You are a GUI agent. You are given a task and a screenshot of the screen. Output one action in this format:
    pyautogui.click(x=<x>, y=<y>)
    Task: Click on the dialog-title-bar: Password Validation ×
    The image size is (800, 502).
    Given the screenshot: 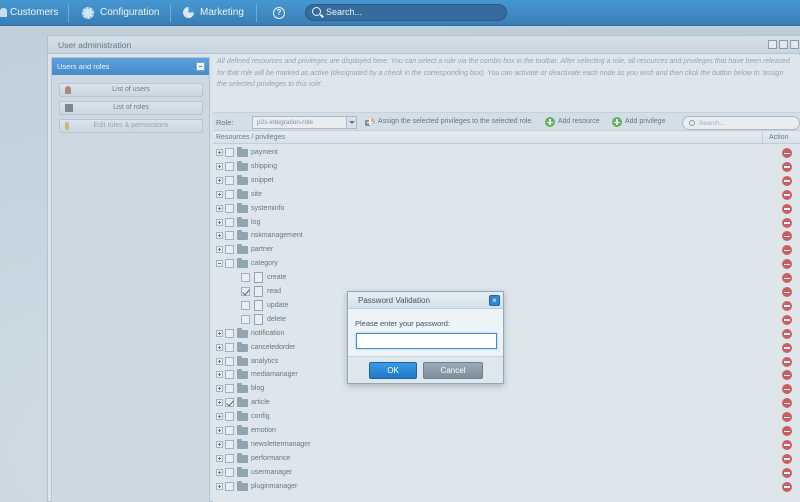 What is the action you would take?
    pyautogui.click(x=425, y=300)
    